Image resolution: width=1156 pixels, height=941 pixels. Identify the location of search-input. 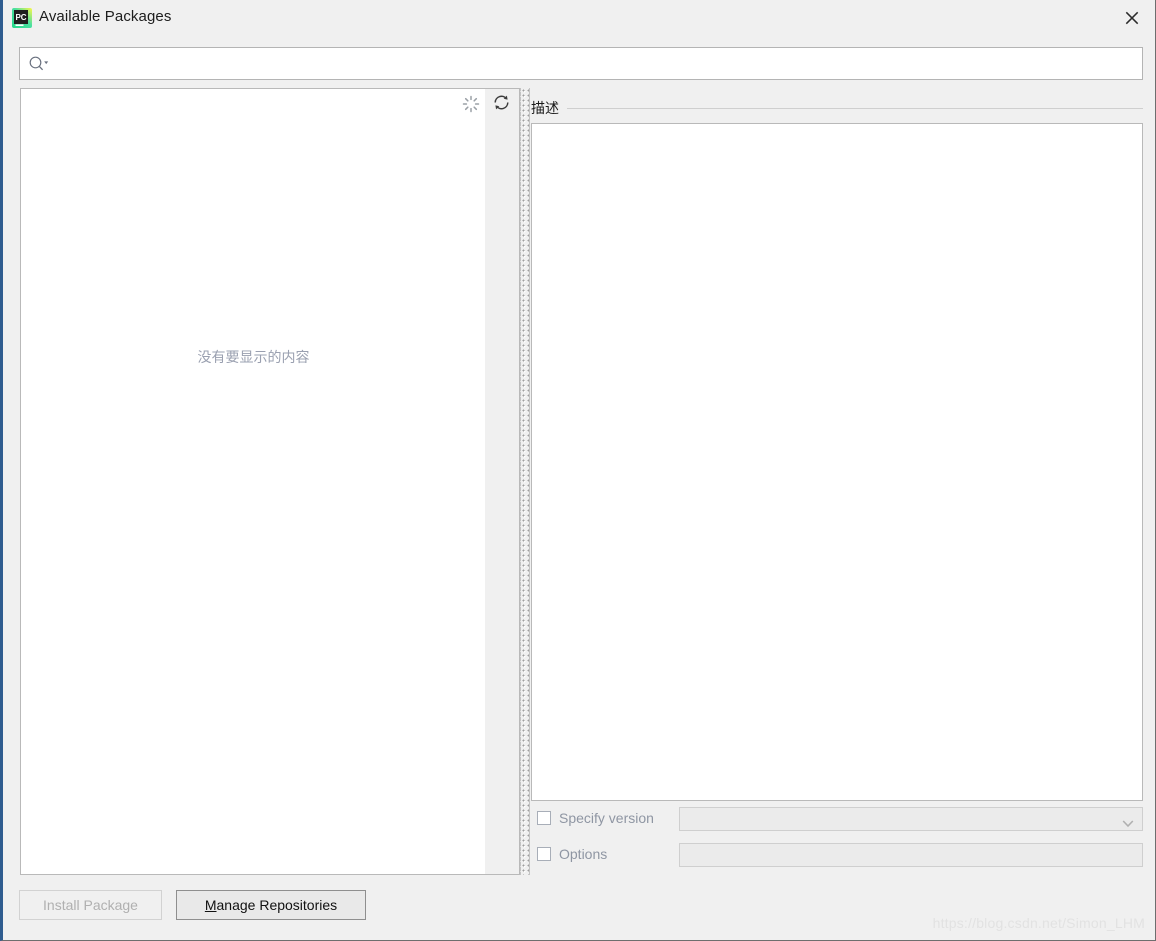
(596, 64).